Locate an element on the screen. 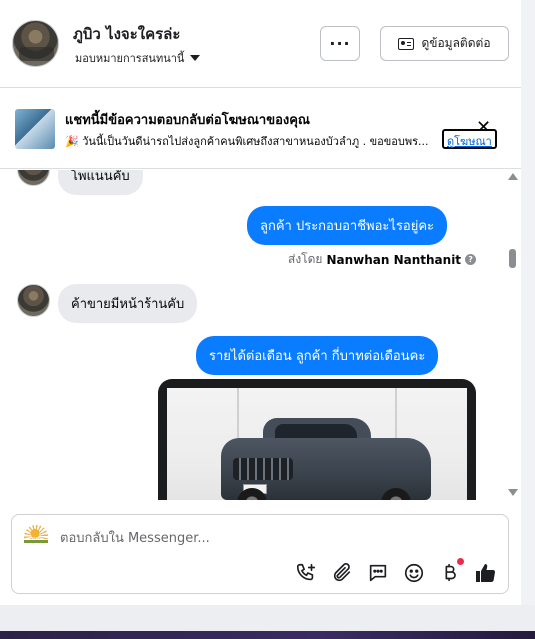 The width and height of the screenshot is (535, 639). assign-label: มอบหมายการสนทนานี้ is located at coordinates (130, 58).